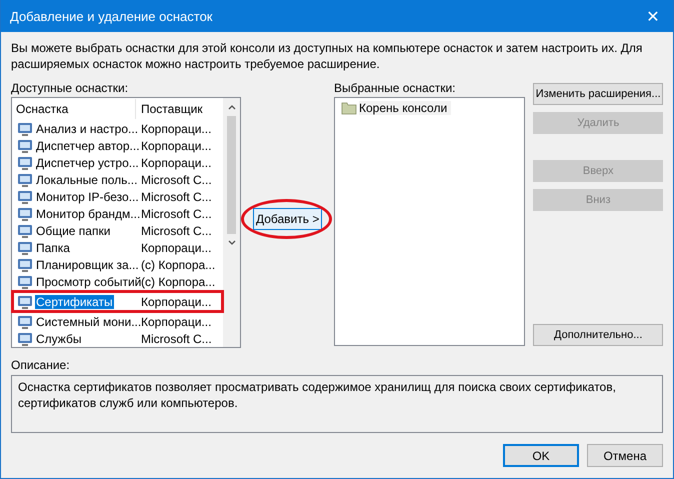  Describe the element at coordinates (74, 109) in the screenshot. I see `column-header: Оснастка` at that location.